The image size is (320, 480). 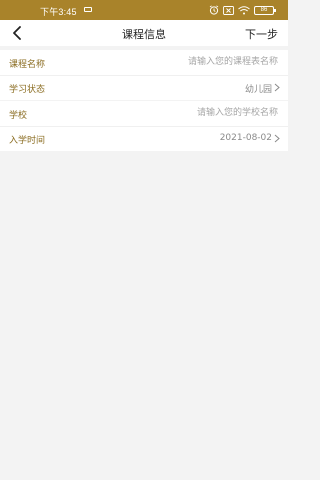 I want to click on study-status-label: 学习状态, so click(x=27, y=90).